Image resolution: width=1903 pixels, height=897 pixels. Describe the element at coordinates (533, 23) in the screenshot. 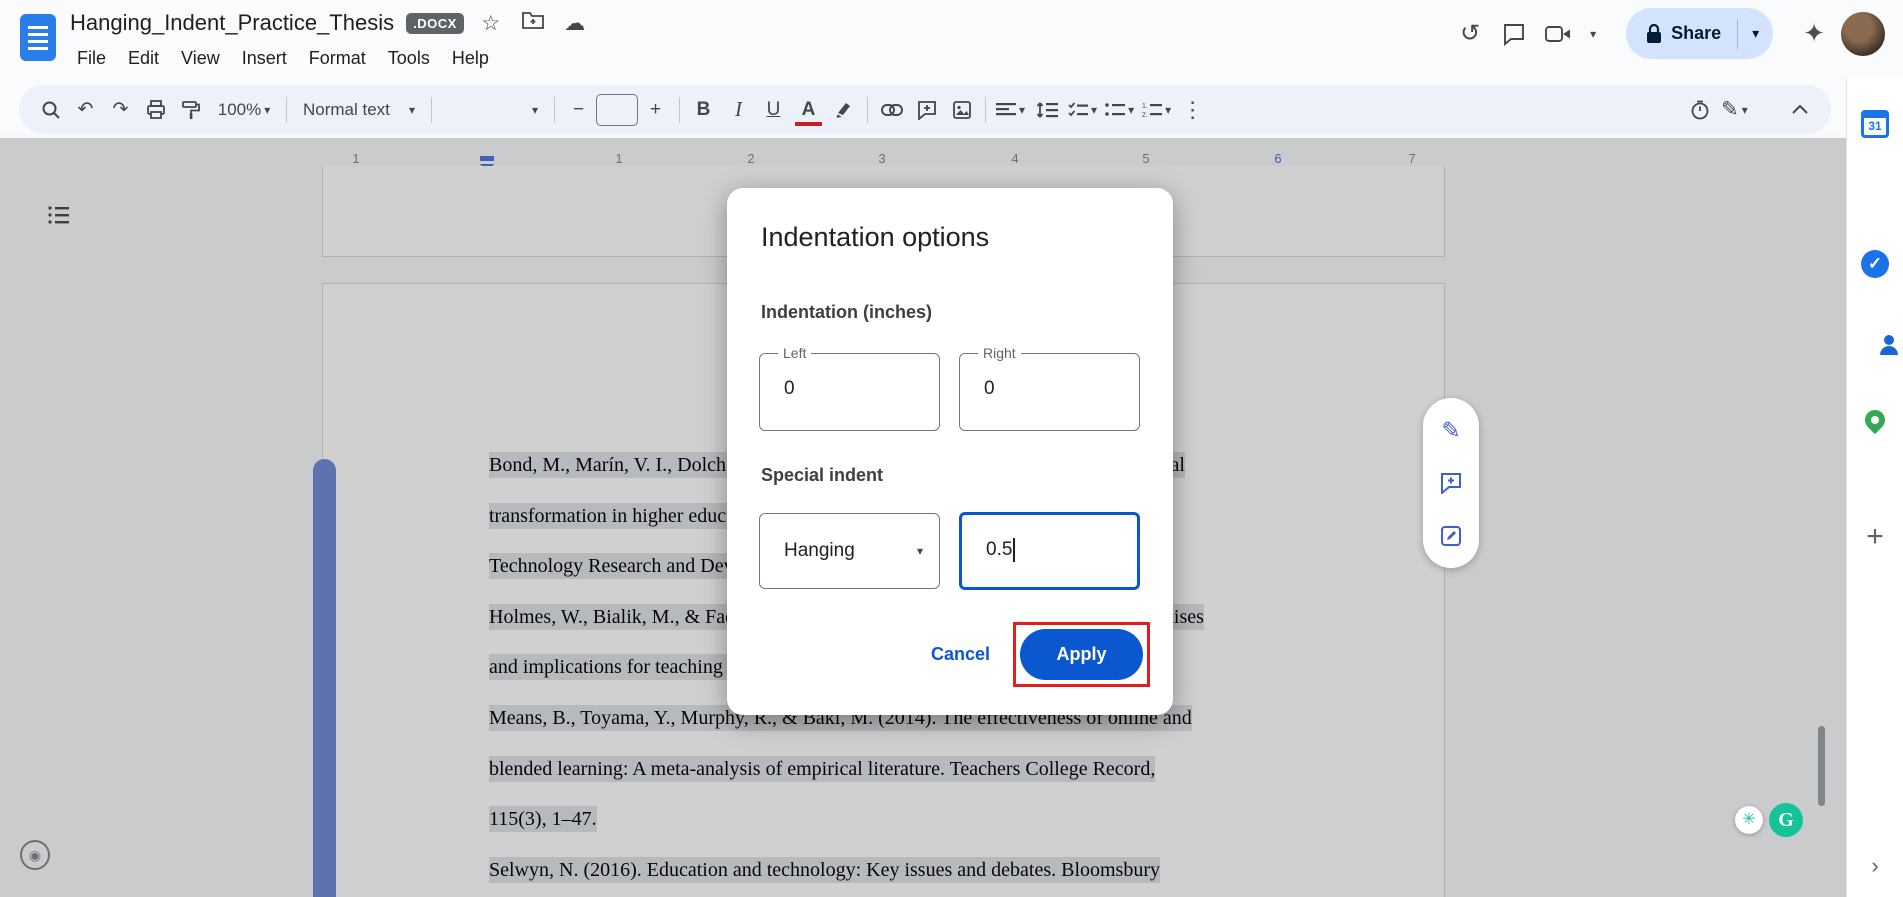

I see `move-folder-icon` at that location.